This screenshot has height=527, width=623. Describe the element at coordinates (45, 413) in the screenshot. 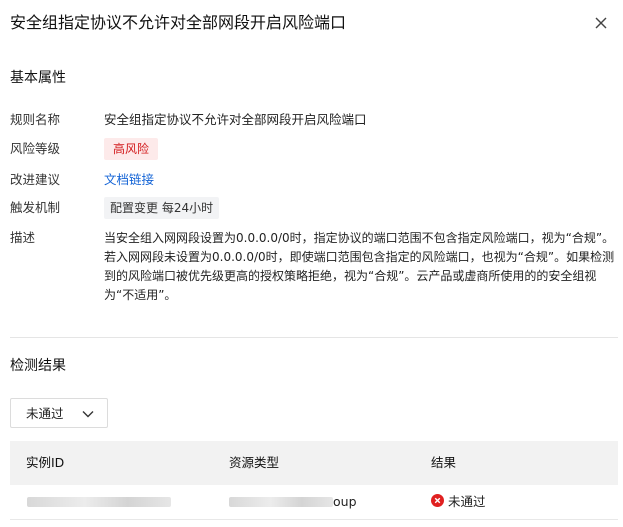

I see `result-filter-value: 未通过` at that location.